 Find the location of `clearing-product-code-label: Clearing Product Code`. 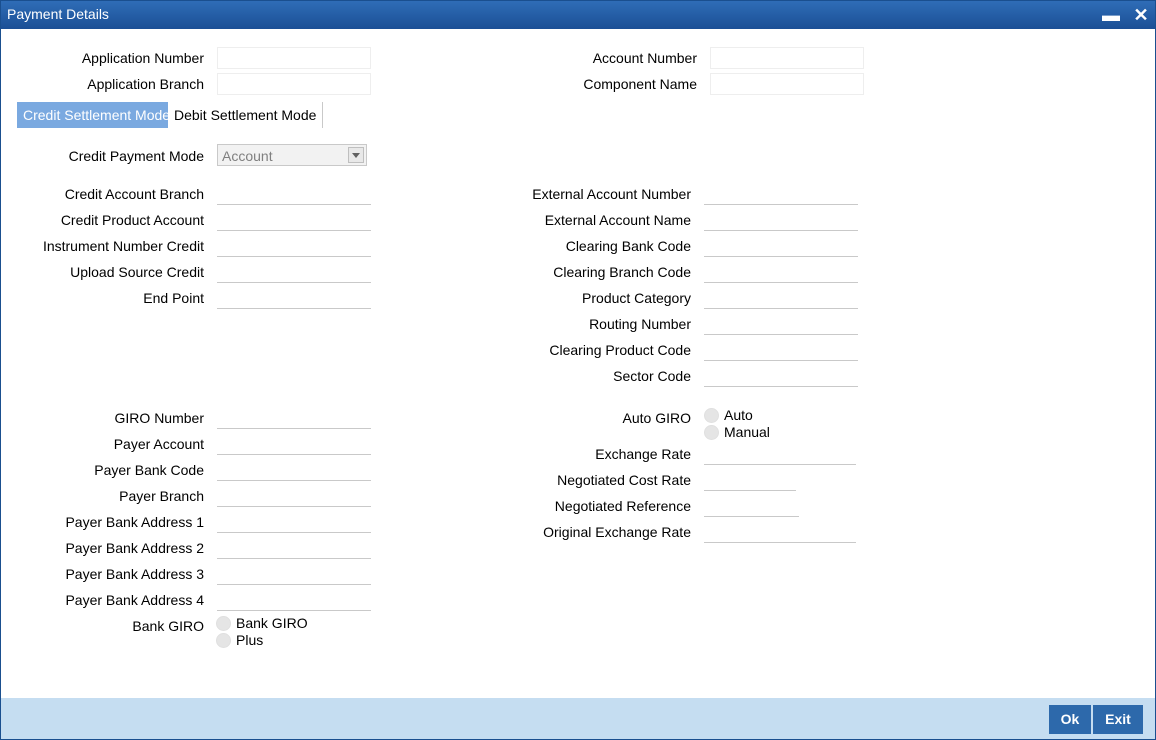

clearing-product-code-label: Clearing Product Code is located at coordinates (620, 350).